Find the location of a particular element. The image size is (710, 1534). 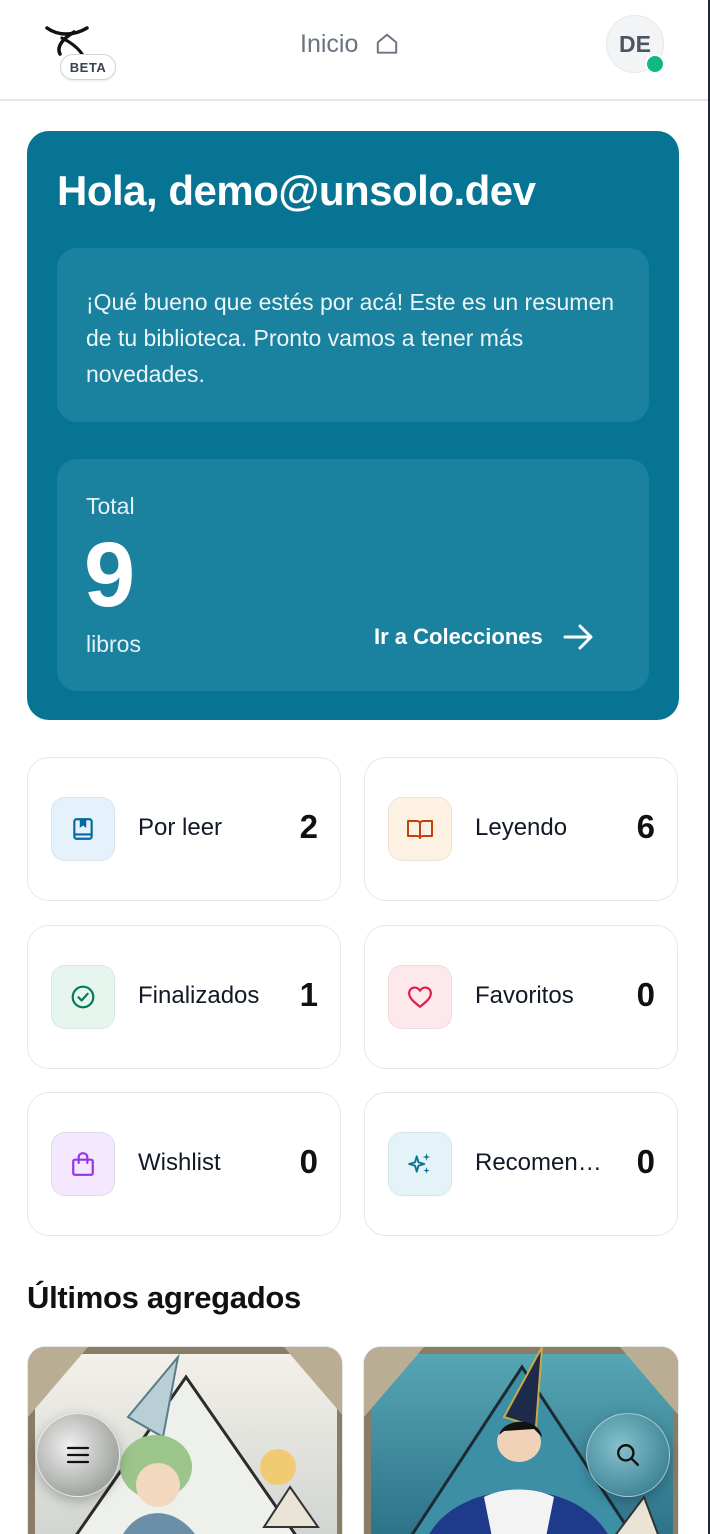

home-icon is located at coordinates (387, 43).